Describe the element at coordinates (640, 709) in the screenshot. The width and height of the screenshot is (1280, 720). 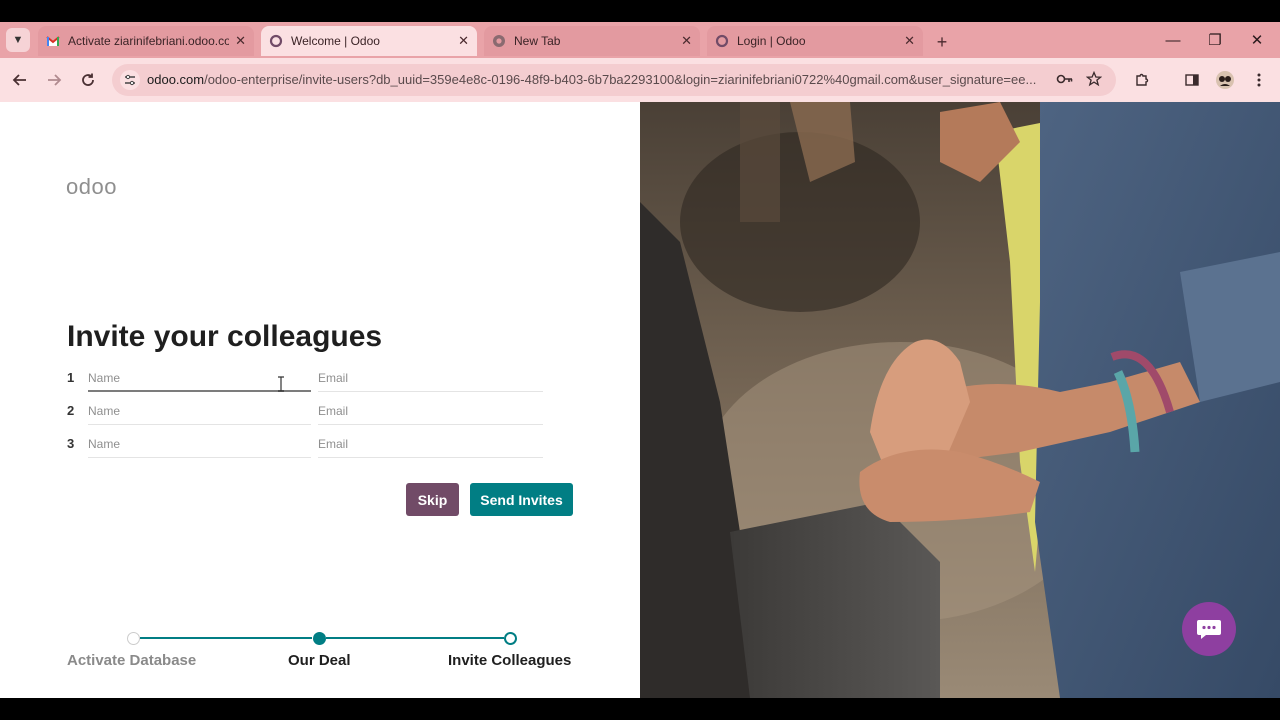
I see `video-letterbox-bottom` at that location.